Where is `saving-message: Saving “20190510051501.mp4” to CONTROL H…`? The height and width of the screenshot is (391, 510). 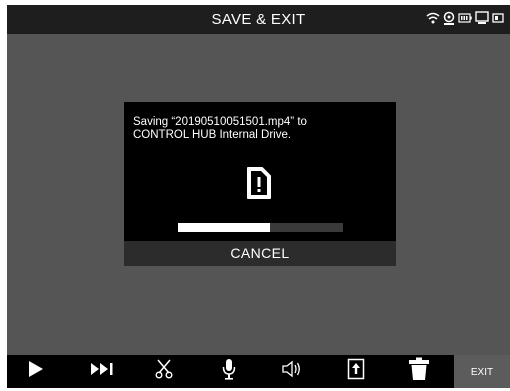
saving-message: Saving “20190510051501.mp4” to CONTROL H… is located at coordinates (263, 129).